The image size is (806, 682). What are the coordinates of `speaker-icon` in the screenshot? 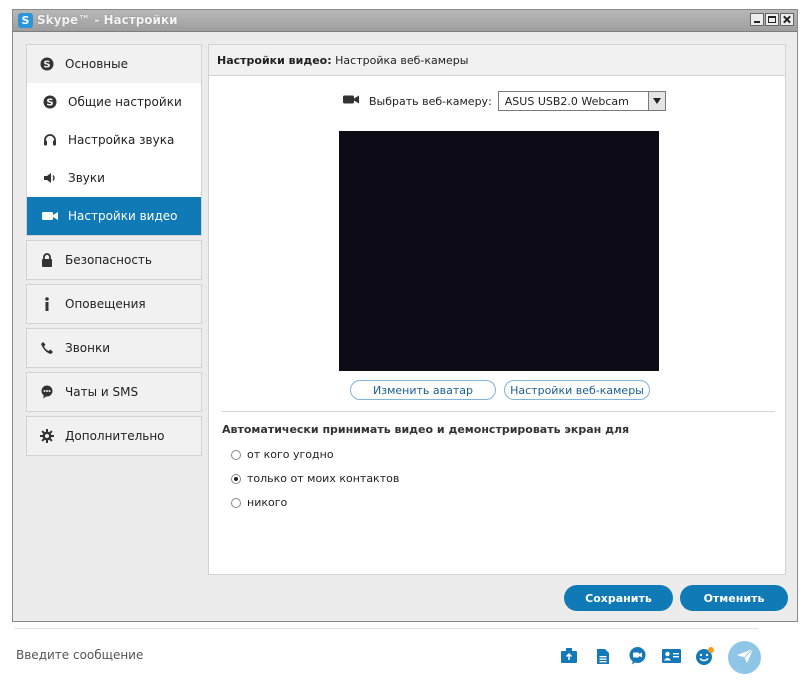 It's located at (50, 178).